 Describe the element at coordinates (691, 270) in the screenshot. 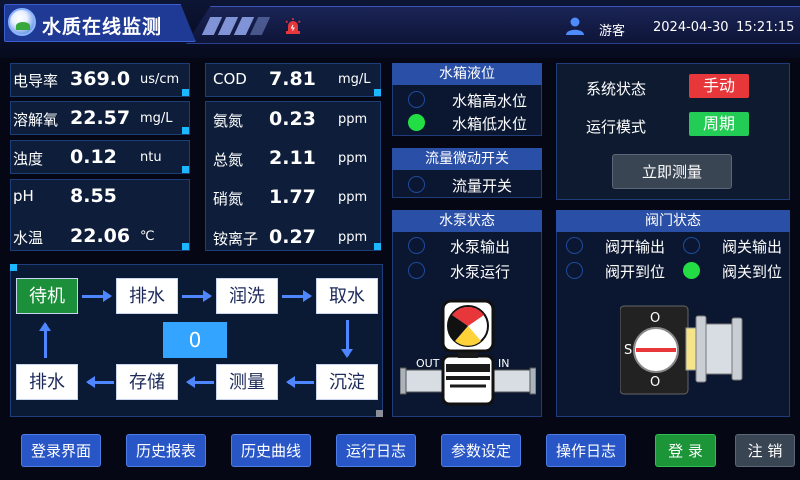

I see `valve-close-done-indicator` at that location.